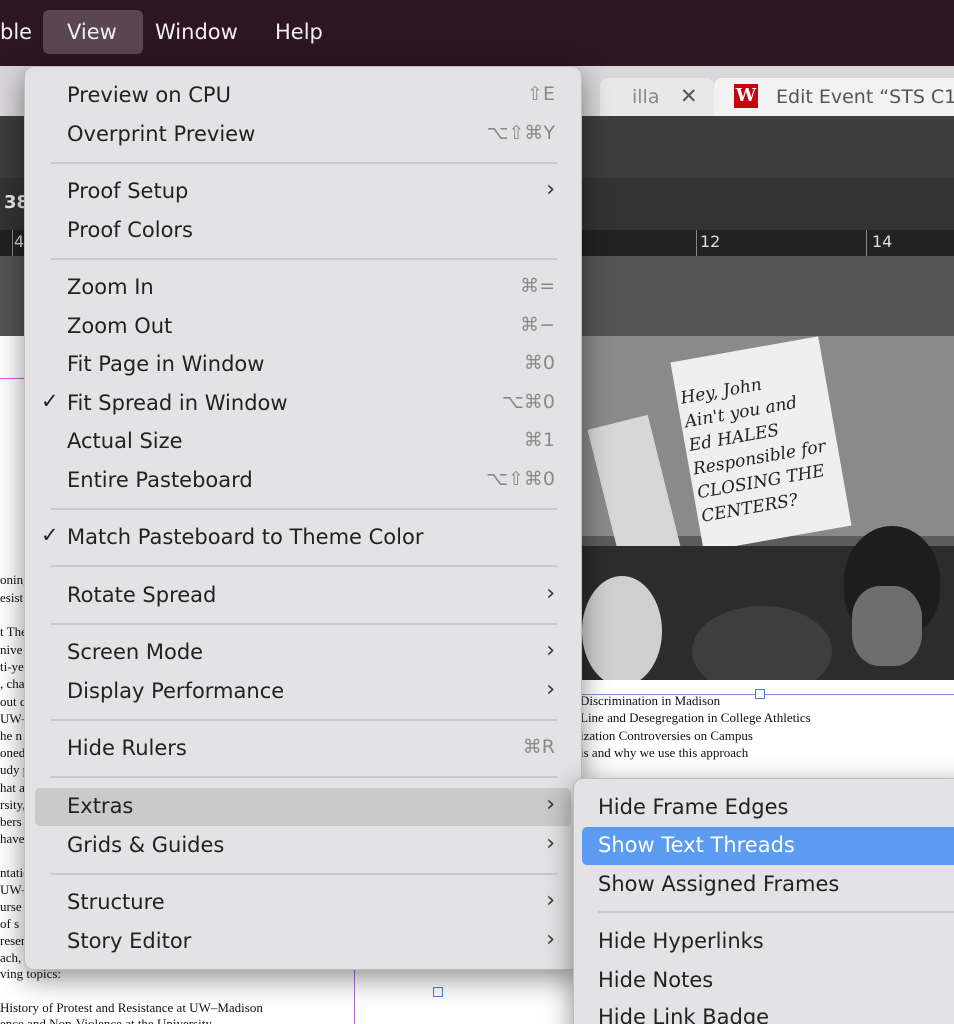  What do you see at coordinates (128, 191) in the screenshot?
I see `menu-item-label: Proof Setup` at bounding box center [128, 191].